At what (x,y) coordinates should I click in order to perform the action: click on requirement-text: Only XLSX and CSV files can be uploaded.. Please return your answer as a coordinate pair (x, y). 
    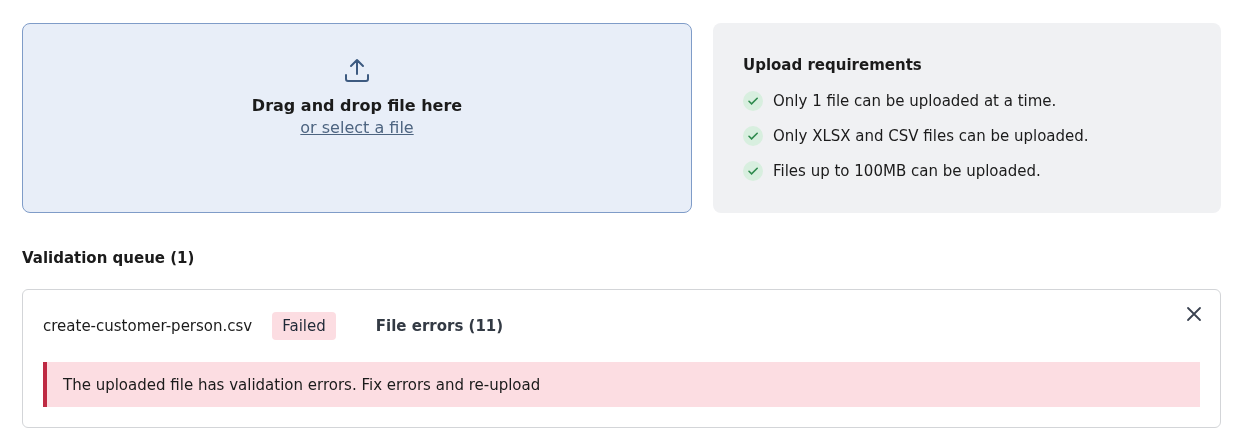
    Looking at the image, I should click on (931, 135).